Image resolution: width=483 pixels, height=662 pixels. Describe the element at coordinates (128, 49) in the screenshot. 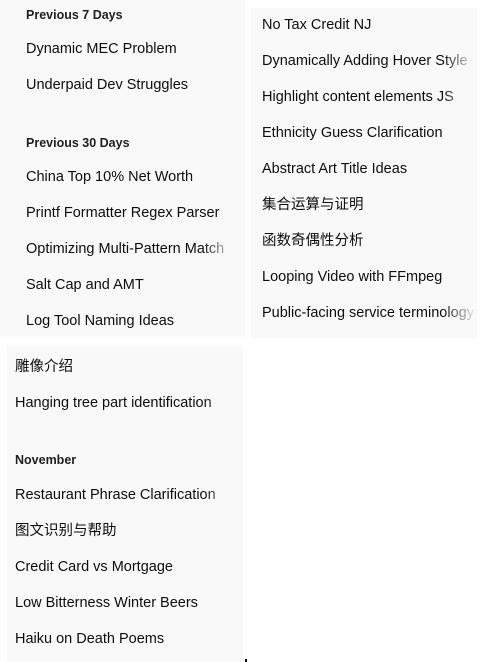

I see `chat-item-dynamic-mec-problem: Dynamic MEC Problem` at that location.